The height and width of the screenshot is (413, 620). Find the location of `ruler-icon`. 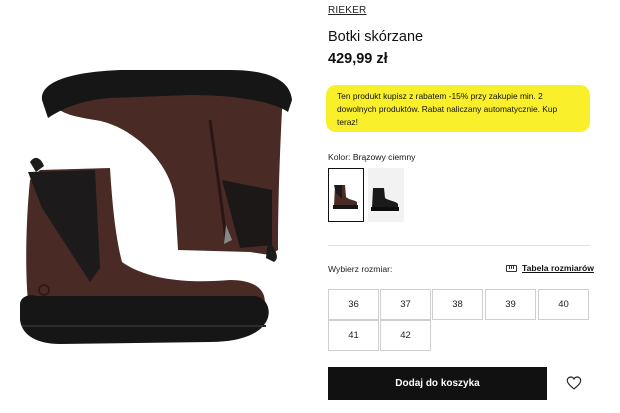

ruler-icon is located at coordinates (511, 268).